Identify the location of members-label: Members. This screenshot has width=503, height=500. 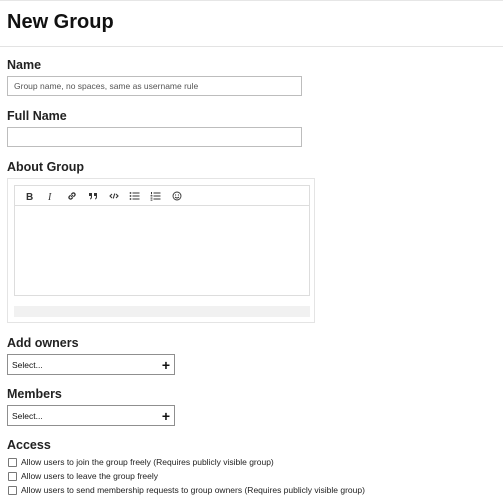
(34, 394).